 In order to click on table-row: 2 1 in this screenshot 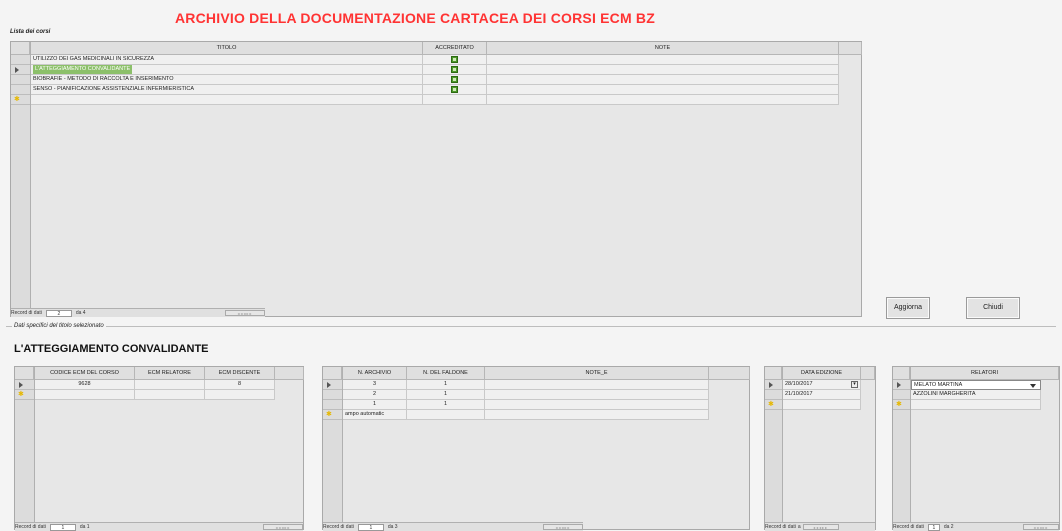, I will do `click(526, 395)`.